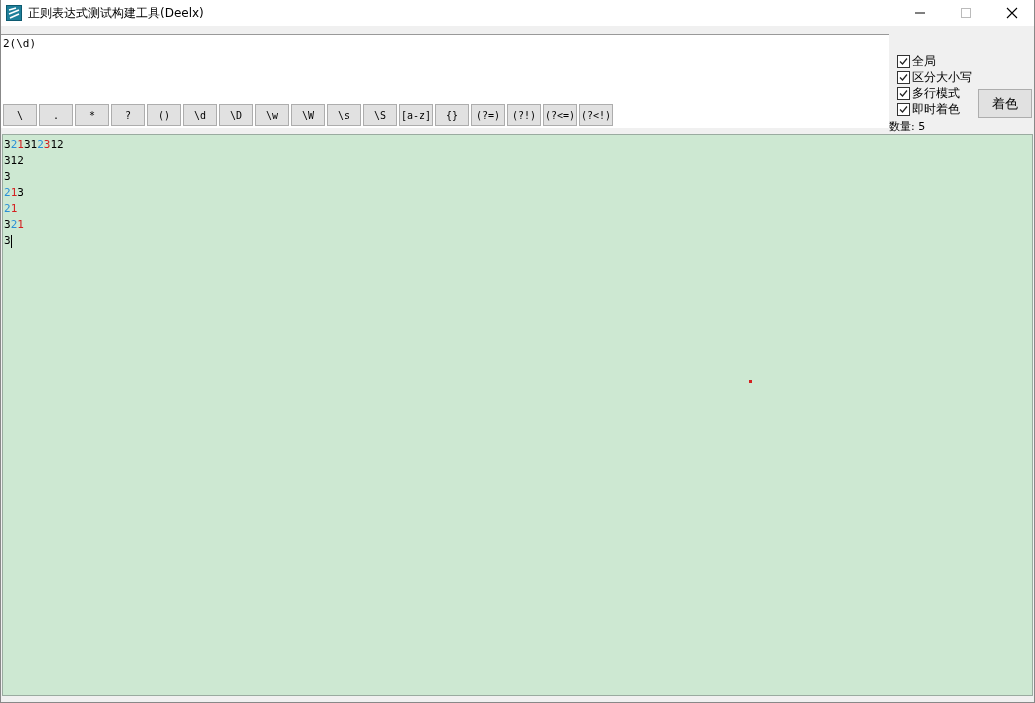  Describe the element at coordinates (30, 145) in the screenshot. I see `result-text: 31` at that location.